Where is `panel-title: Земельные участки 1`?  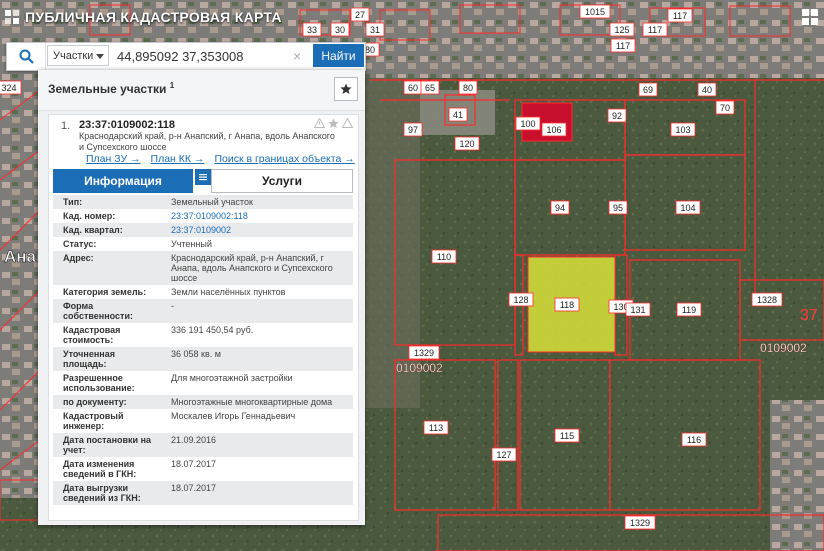 panel-title: Земельные участки 1 is located at coordinates (111, 88).